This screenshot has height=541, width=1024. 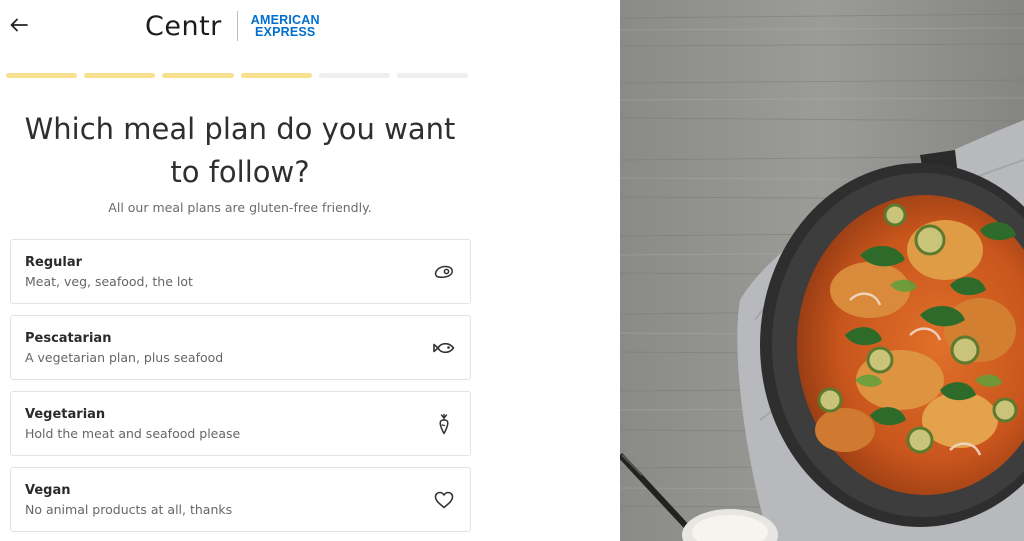 I want to click on arrow-left-icon, so click(x=19, y=25).